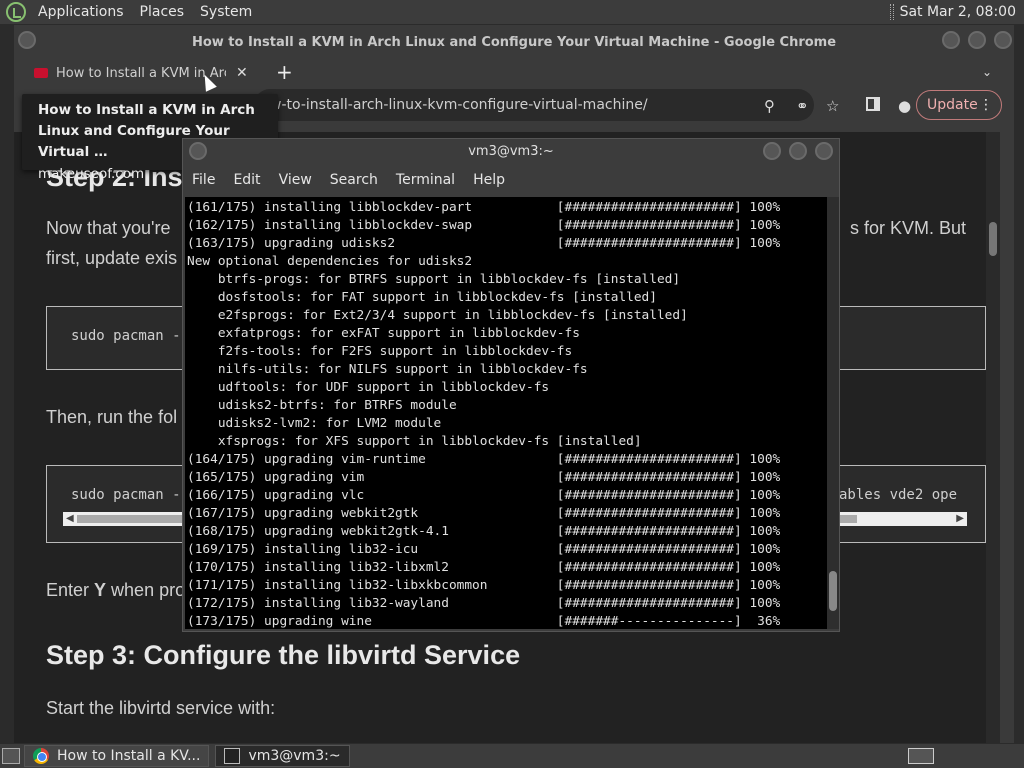 This screenshot has width=1024, height=768. What do you see at coordinates (824, 151) in the screenshot?
I see `terminal-close-icon` at bounding box center [824, 151].